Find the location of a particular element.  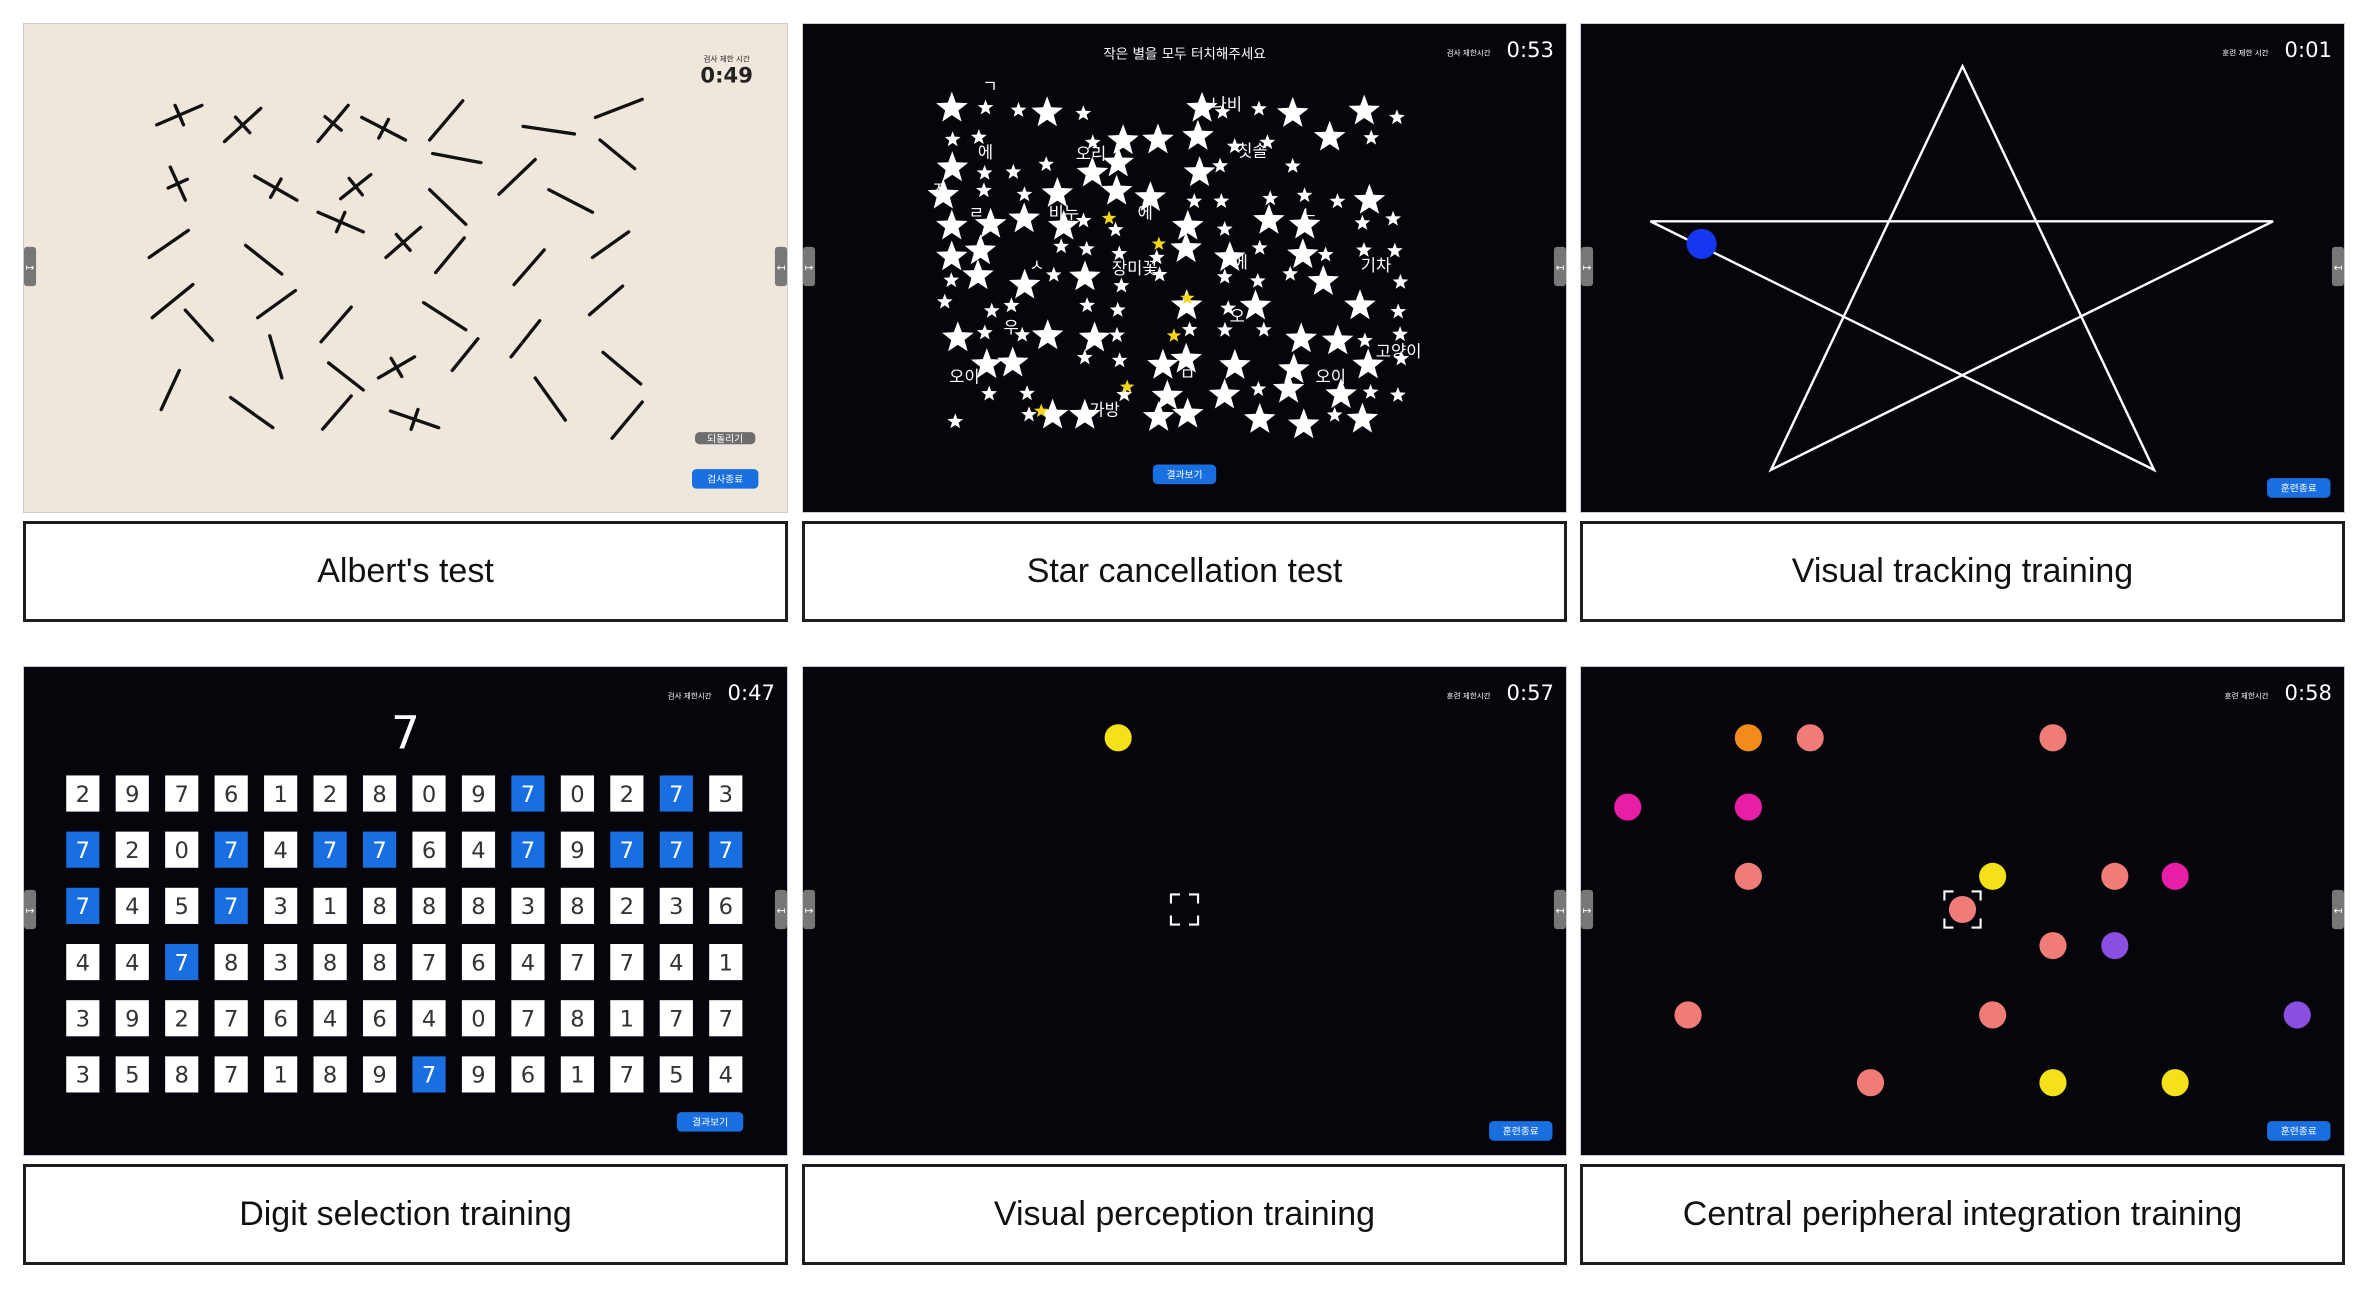

undo-button: 되돌리기 is located at coordinates (725, 438).